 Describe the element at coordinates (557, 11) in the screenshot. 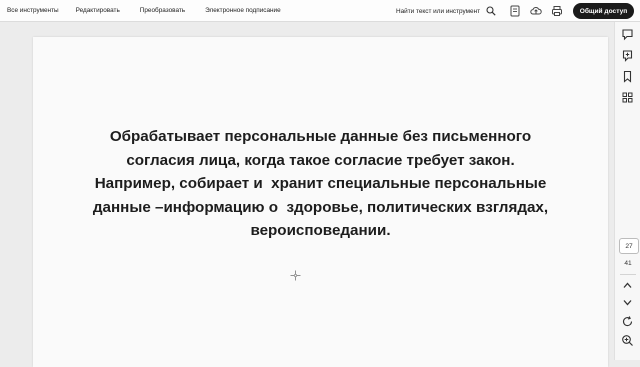

I see `print-icon` at that location.